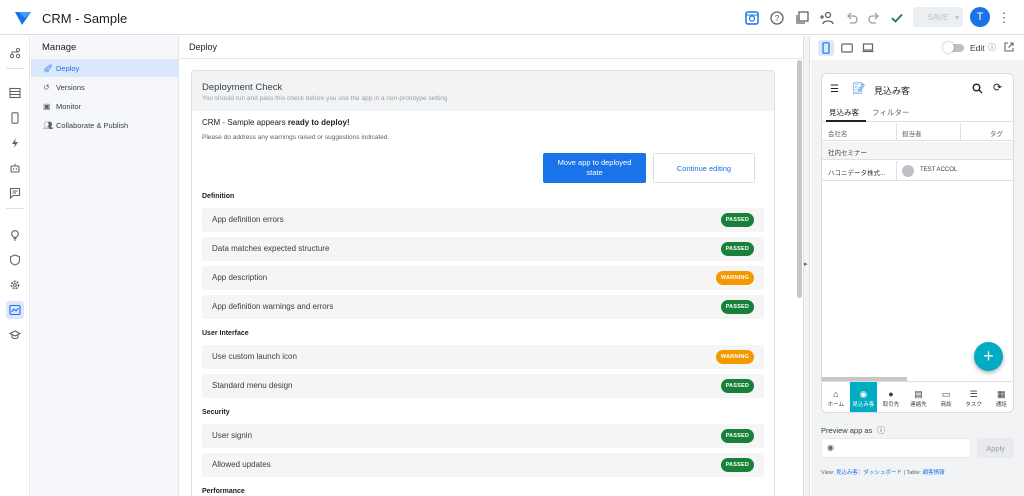 Image resolution: width=1024 pixels, height=496 pixels. What do you see at coordinates (225, 333) in the screenshot?
I see `section-title: User Interface` at bounding box center [225, 333].